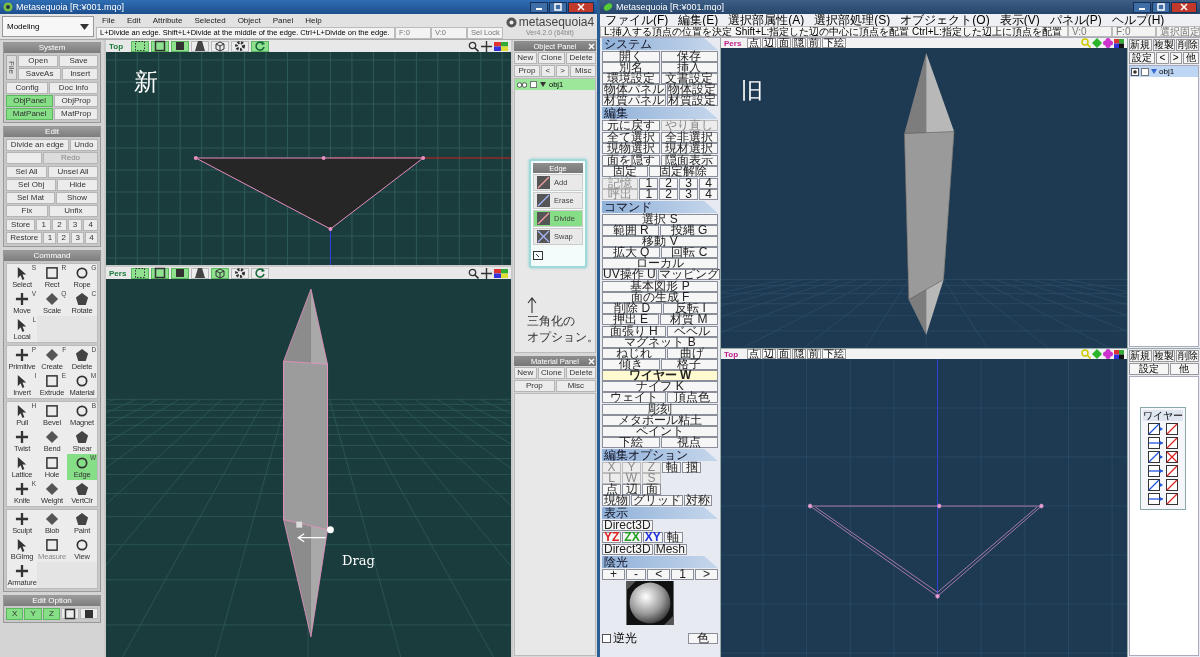 Image resolution: width=1200 pixels, height=657 pixels. I want to click on command-button: ナイフ K, so click(660, 386).